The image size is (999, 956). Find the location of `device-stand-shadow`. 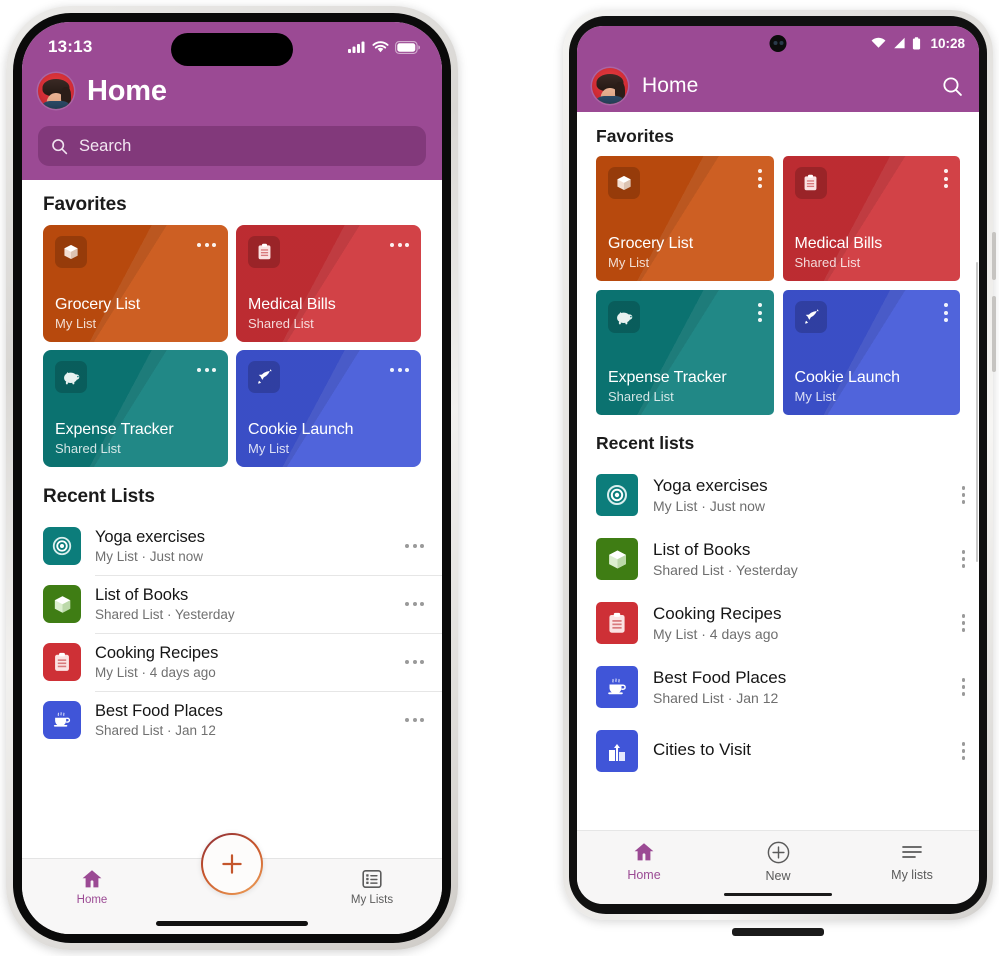

device-stand-shadow is located at coordinates (778, 932).